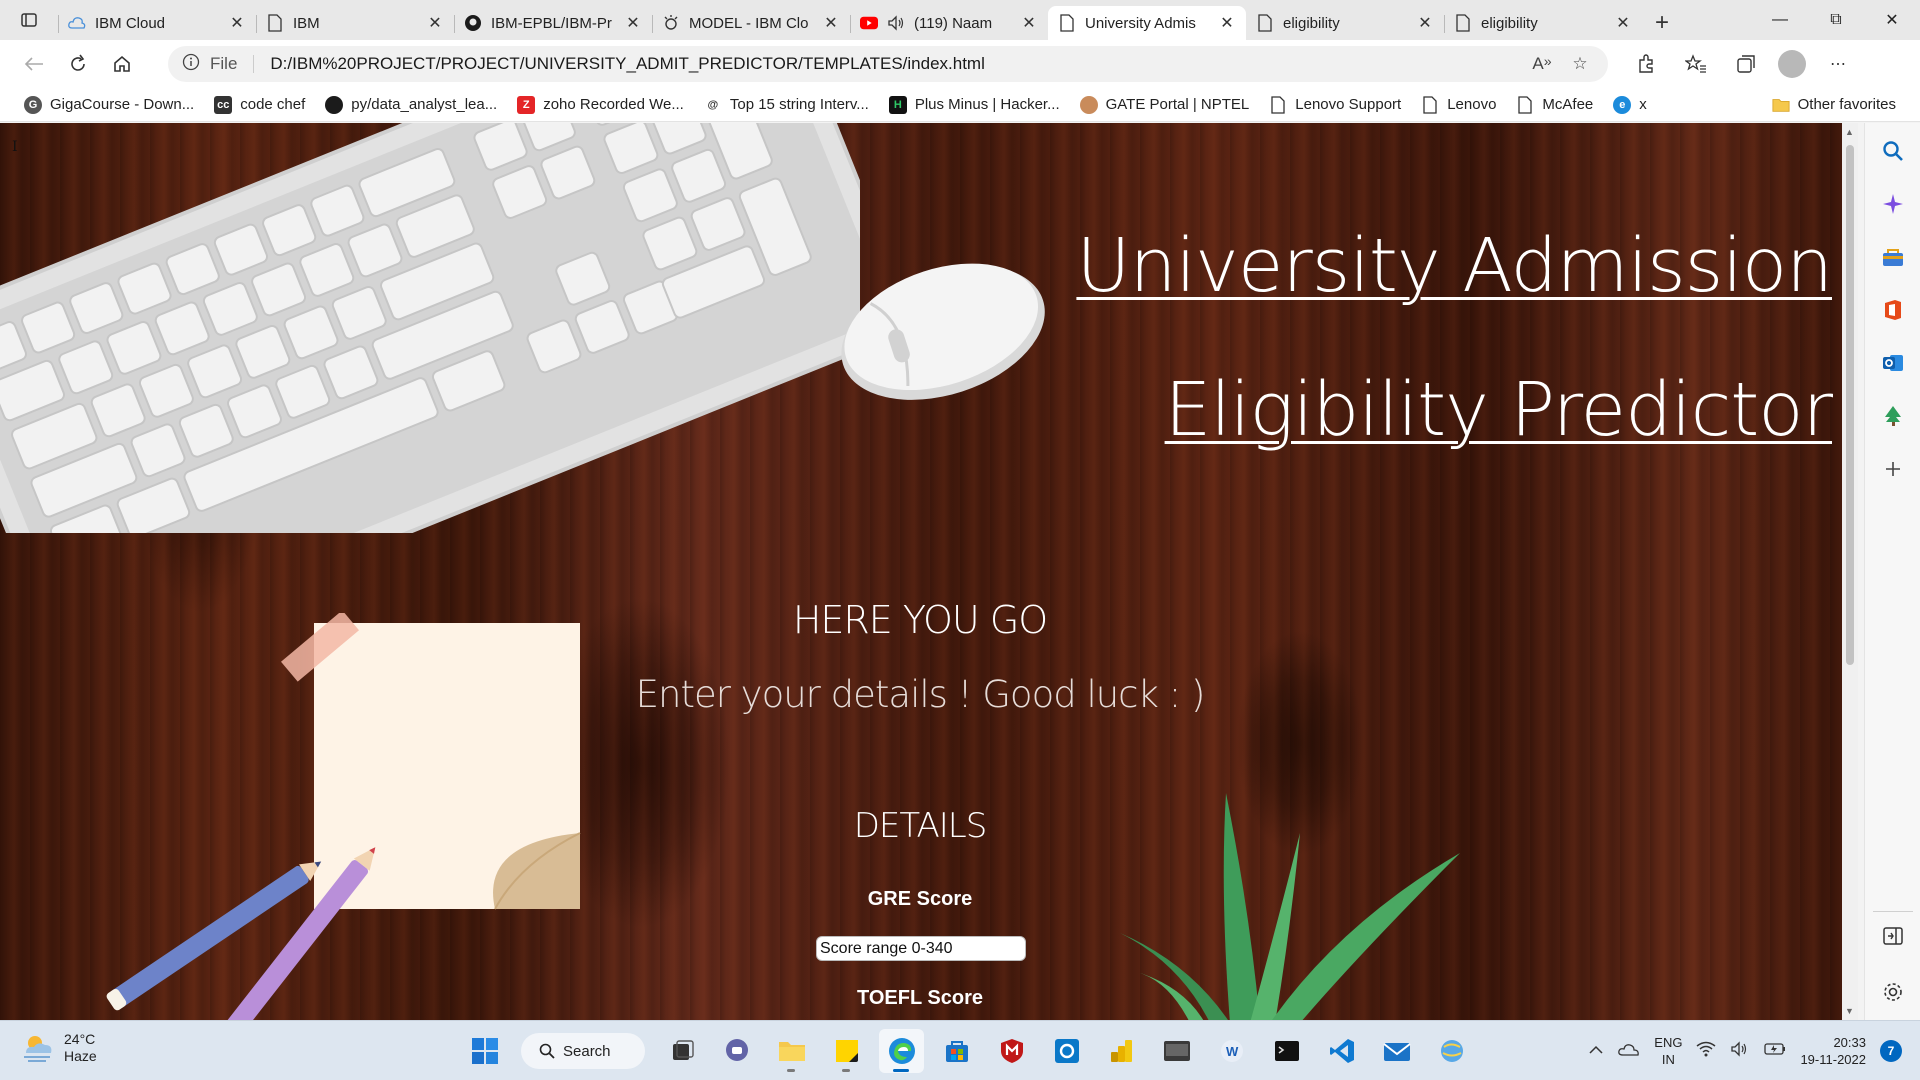 The image size is (1920, 1080). What do you see at coordinates (1893, 416) in the screenshot?
I see `sidebar-tree-icon` at bounding box center [1893, 416].